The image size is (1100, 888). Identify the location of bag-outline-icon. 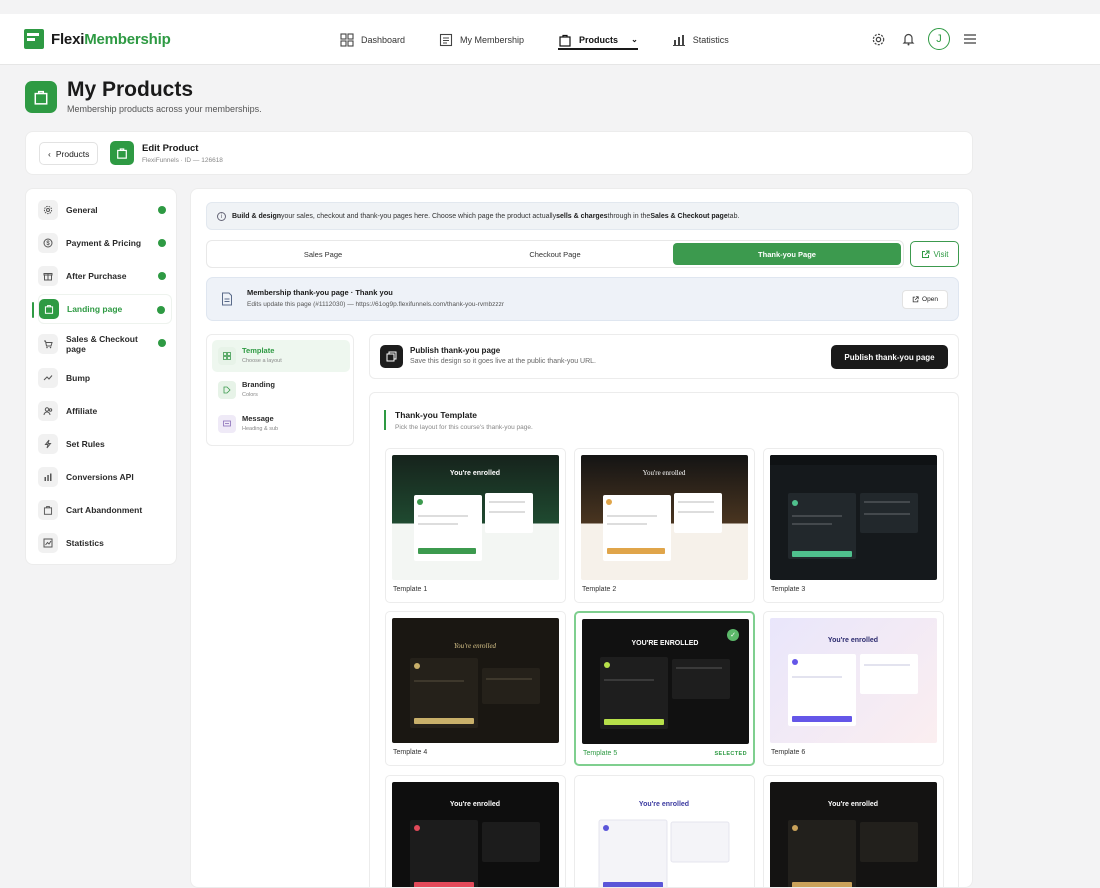
(48, 510).